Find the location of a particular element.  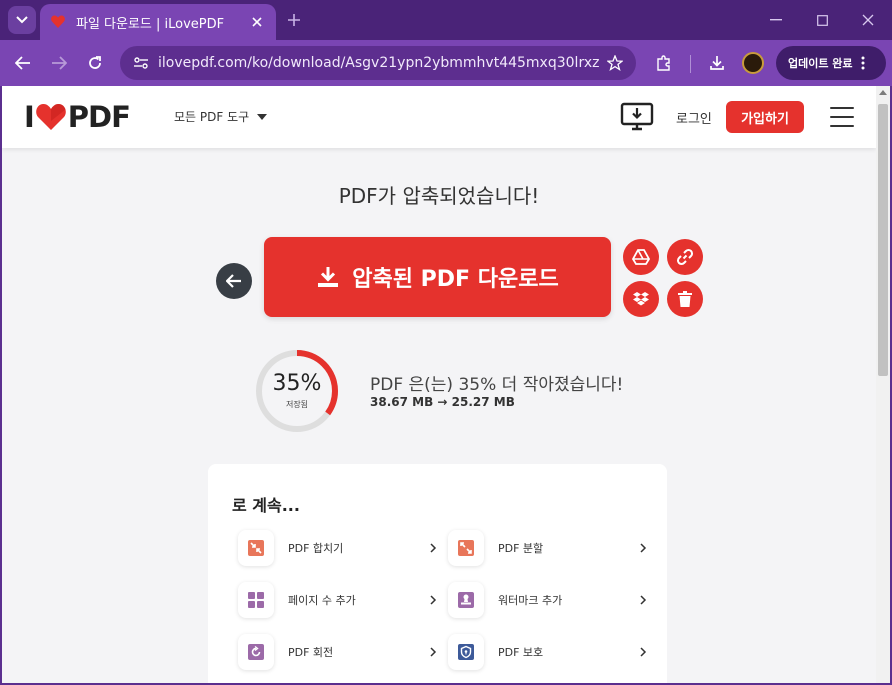

profile-avatar is located at coordinates (753, 63).